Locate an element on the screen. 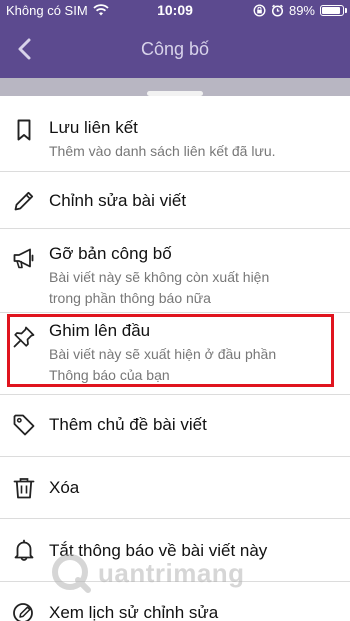 This screenshot has width=350, height=621. menu-item-subtitle-line: trong phần thông báo nữa is located at coordinates (130, 298).